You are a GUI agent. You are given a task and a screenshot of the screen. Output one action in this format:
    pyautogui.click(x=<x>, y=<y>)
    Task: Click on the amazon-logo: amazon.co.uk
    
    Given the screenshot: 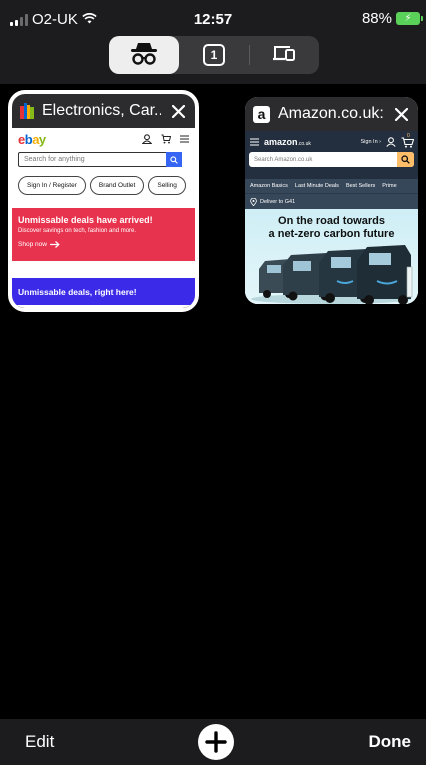 What is the action you would take?
    pyautogui.click(x=287, y=142)
    